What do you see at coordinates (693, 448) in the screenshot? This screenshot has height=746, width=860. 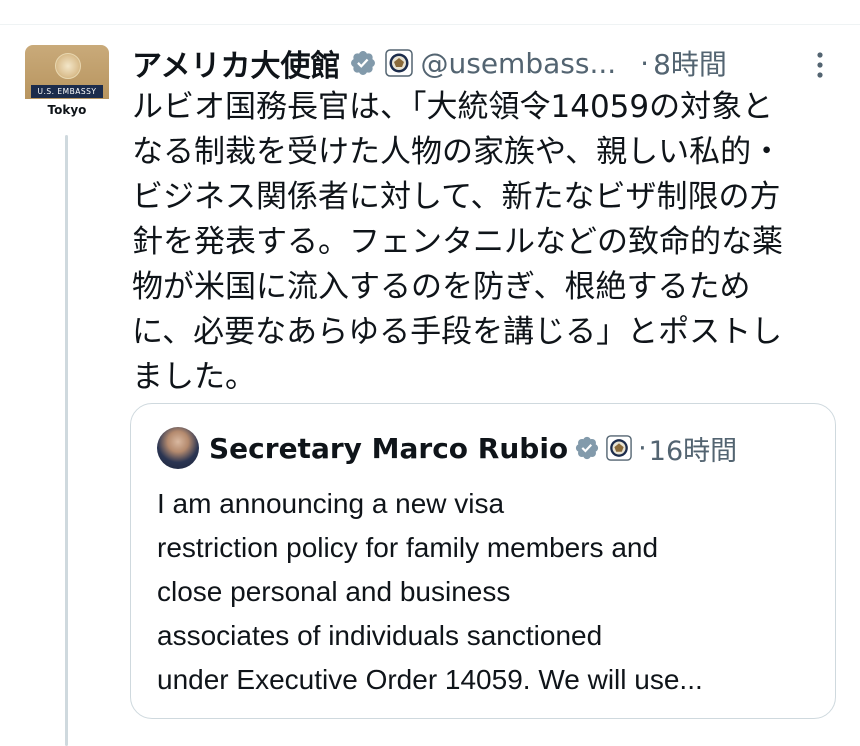 I see `quoted-post-time: 16時間` at bounding box center [693, 448].